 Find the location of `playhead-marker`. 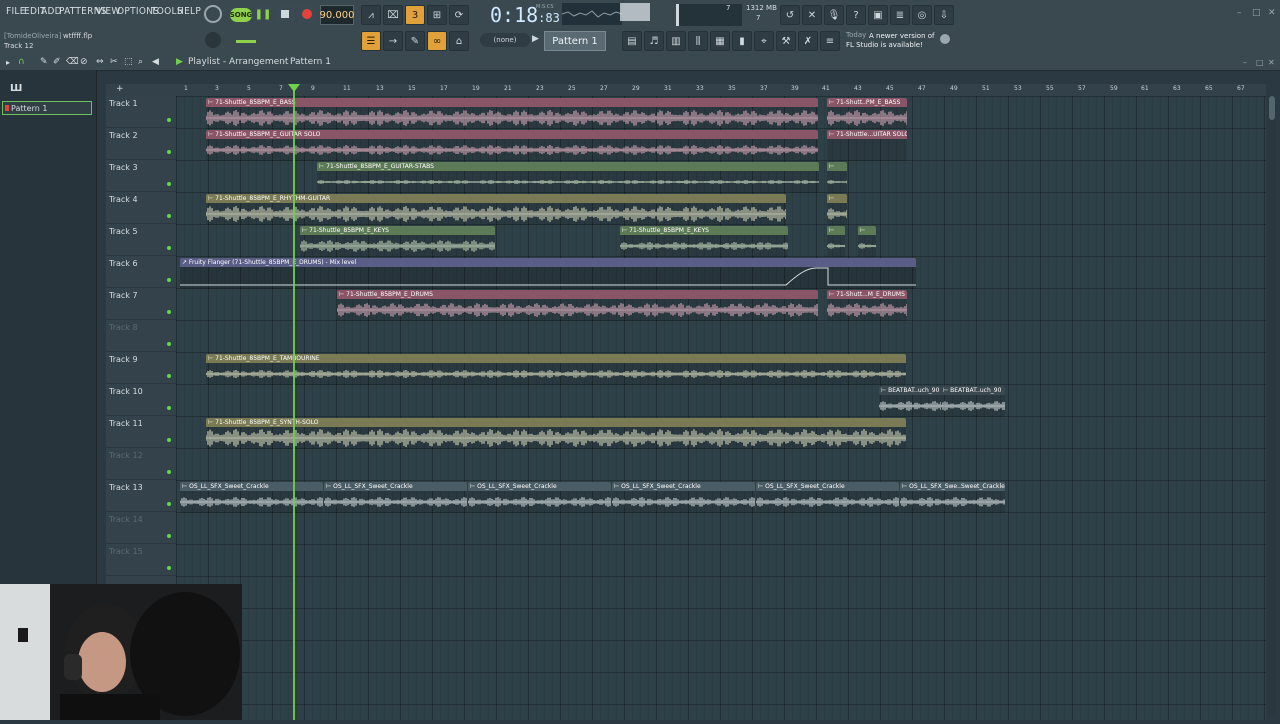

playhead-marker is located at coordinates (294, 88).